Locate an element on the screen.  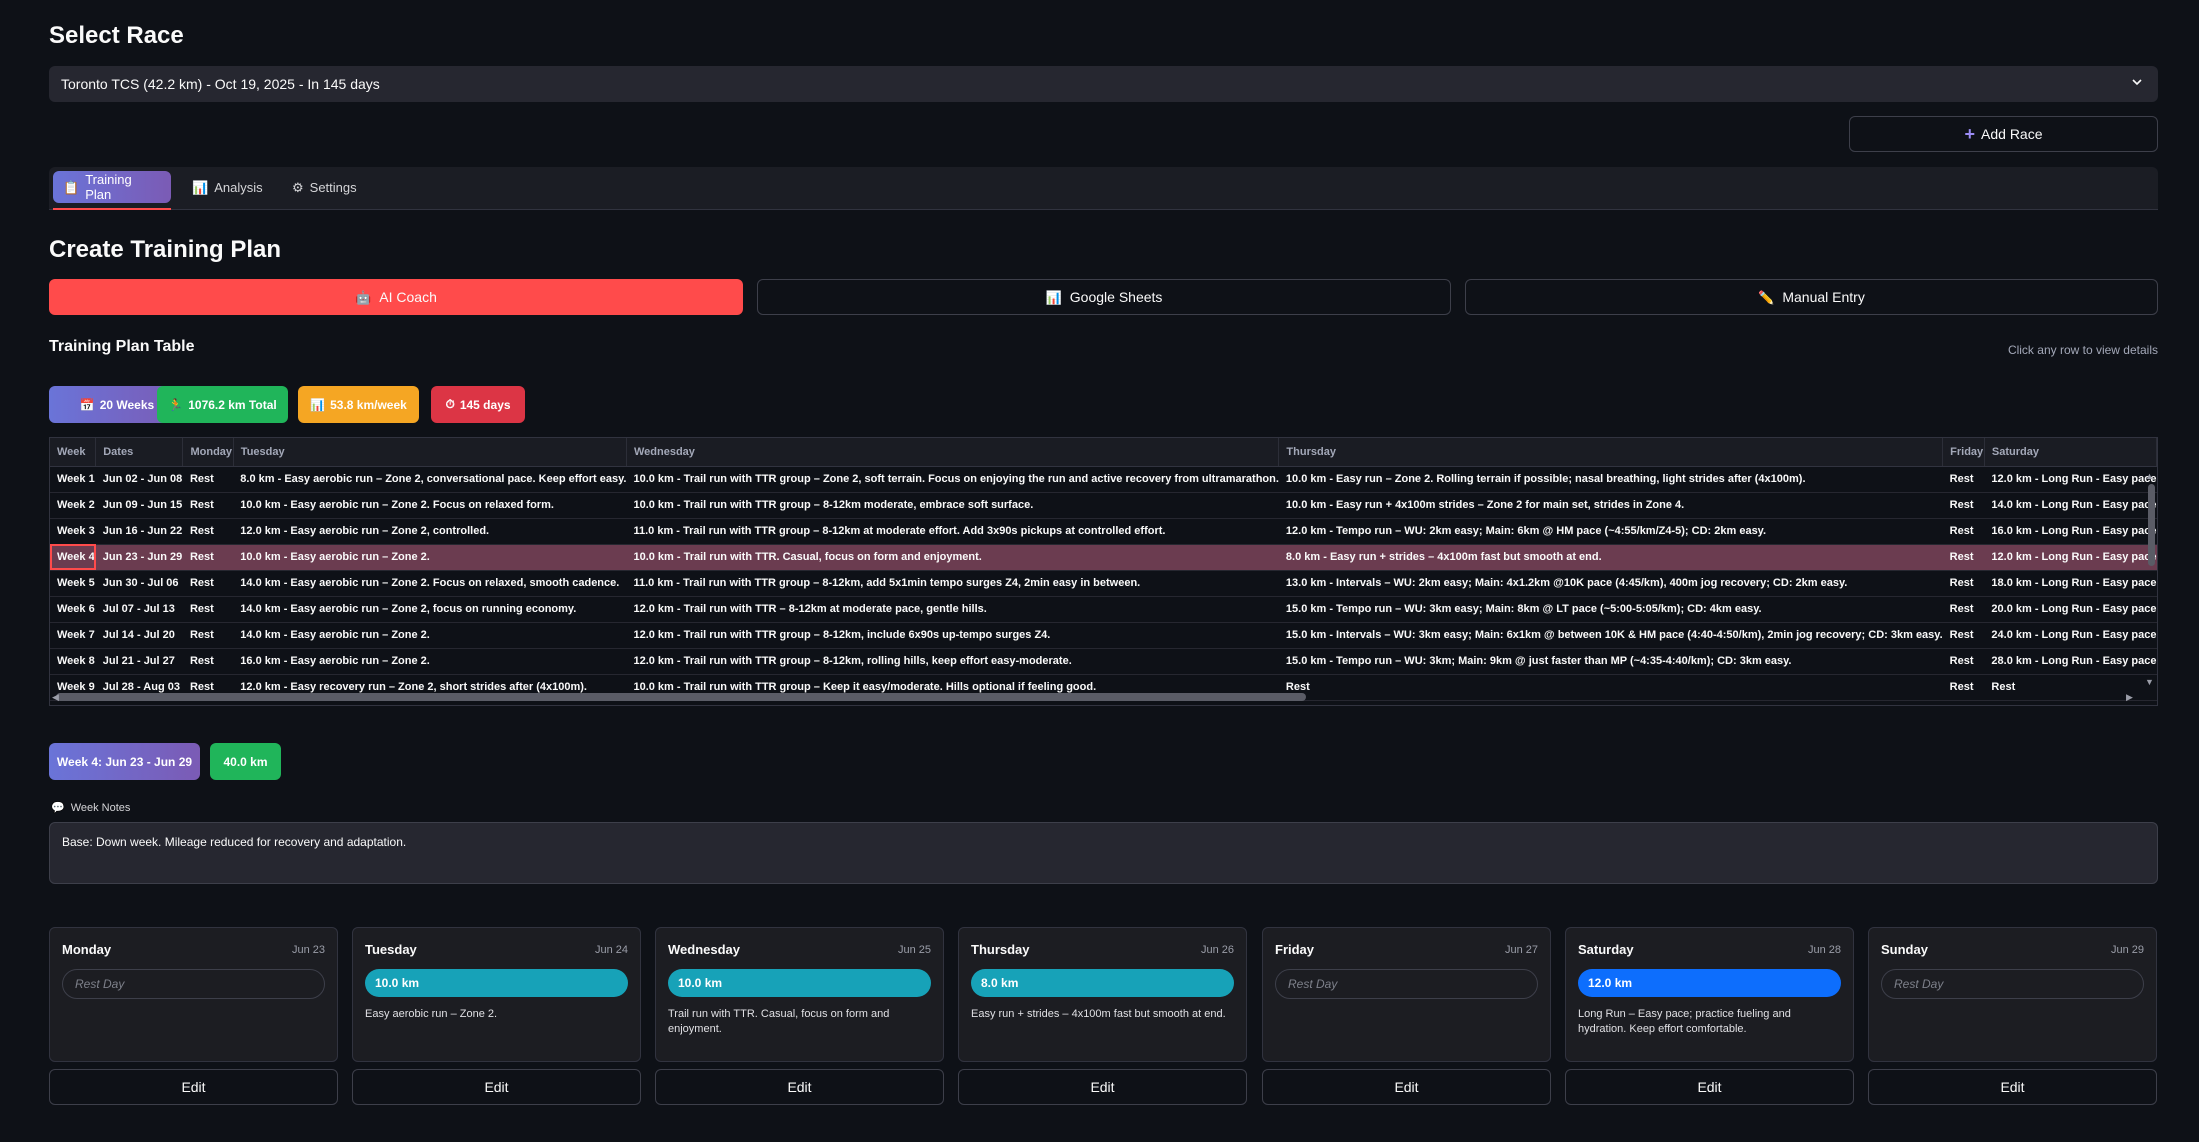
days-value: 145 days is located at coordinates (485, 404).